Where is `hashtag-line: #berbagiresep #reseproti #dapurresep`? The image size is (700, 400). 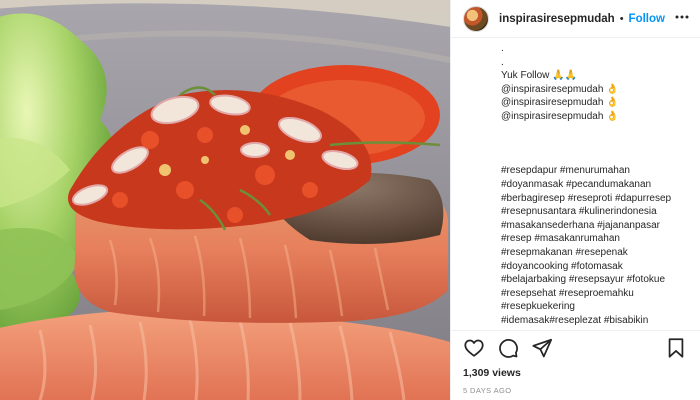 hashtag-line: #berbagiresep #reseproti #dapurresep is located at coordinates (595, 199).